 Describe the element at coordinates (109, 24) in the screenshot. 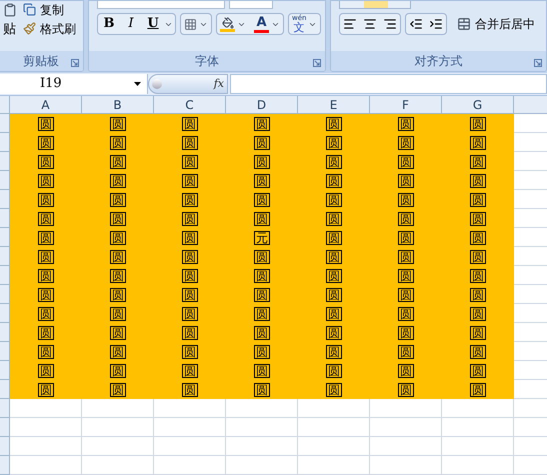

I see `bold-button: B` at that location.